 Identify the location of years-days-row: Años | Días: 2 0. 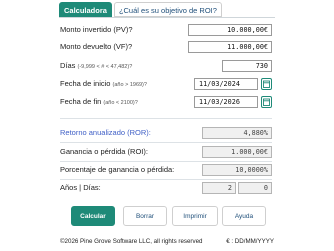
(166, 188).